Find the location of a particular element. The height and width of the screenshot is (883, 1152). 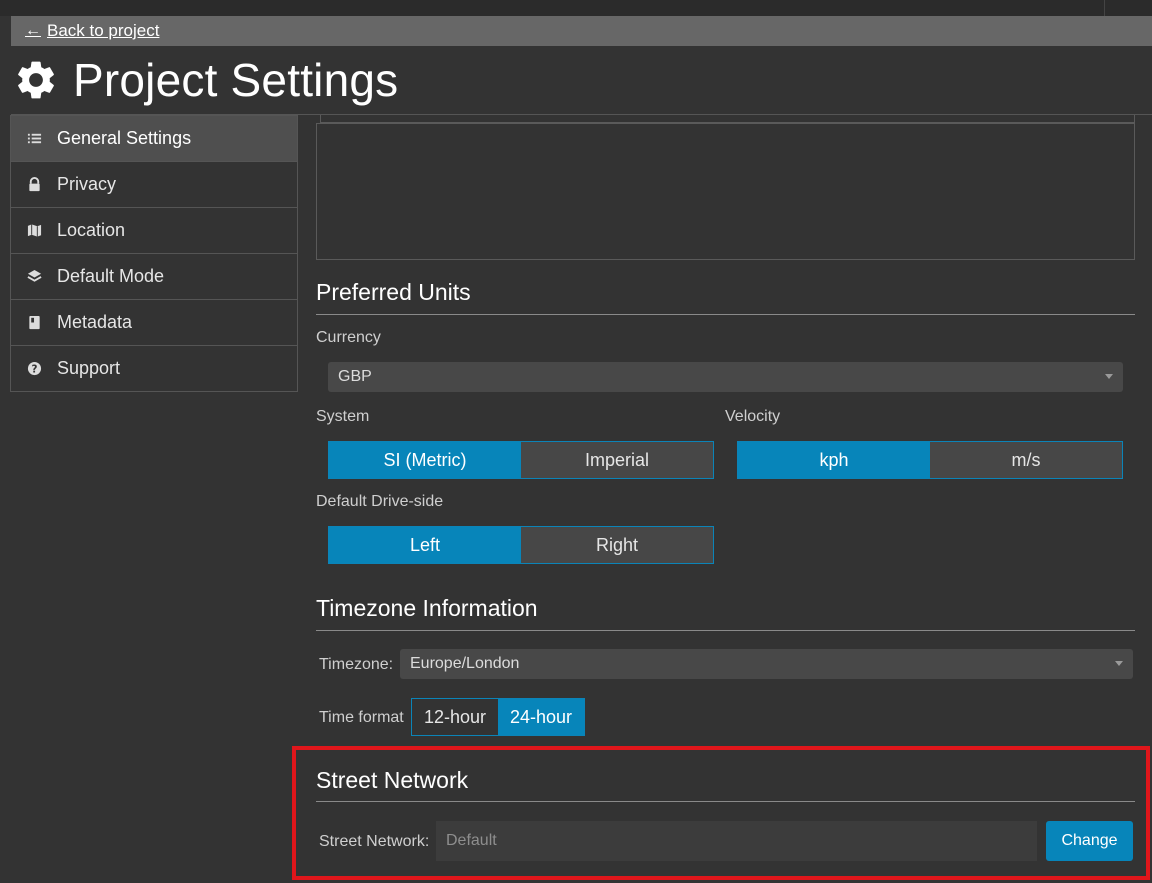

back-label: Back to project is located at coordinates (103, 30).